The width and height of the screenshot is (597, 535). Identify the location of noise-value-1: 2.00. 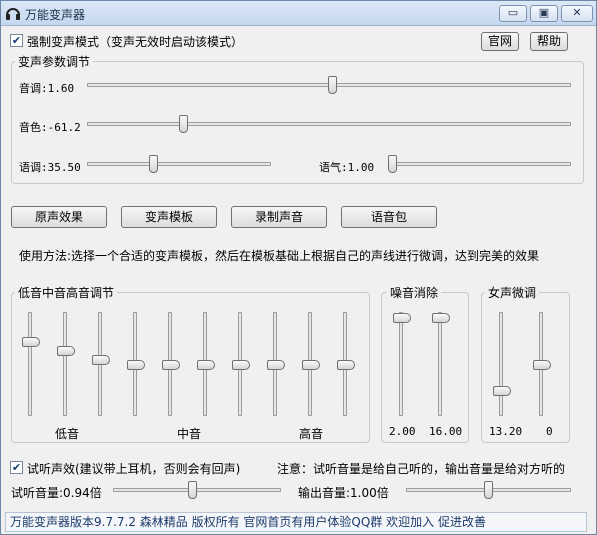
(402, 431).